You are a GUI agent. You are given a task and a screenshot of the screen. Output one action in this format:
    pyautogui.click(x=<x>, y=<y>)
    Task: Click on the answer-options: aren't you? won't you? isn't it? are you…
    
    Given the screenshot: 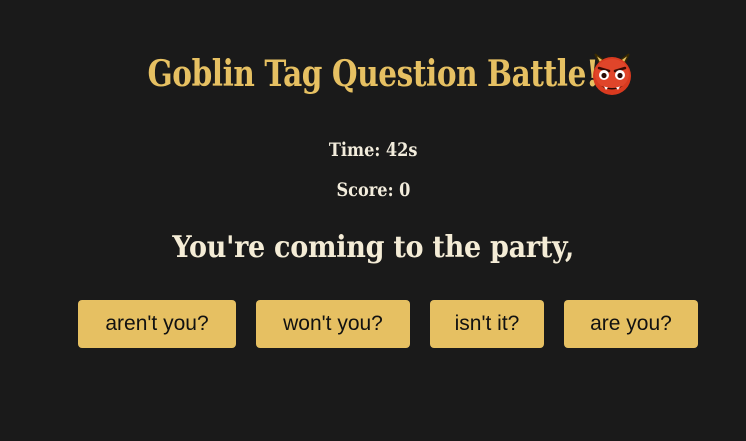 What is the action you would take?
    pyautogui.click(x=373, y=324)
    